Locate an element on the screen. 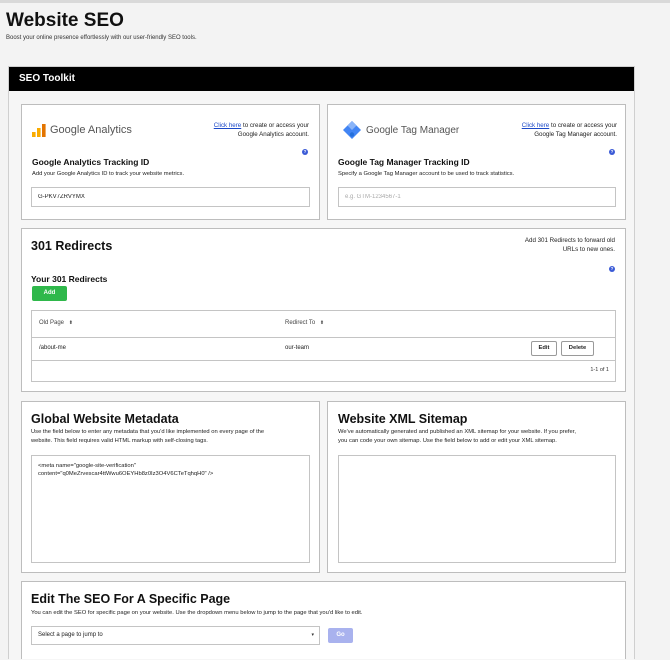 Image resolution: width=670 pixels, height=660 pixels. google-analytics-link-rest-2: Google Analytics account. is located at coordinates (273, 134).